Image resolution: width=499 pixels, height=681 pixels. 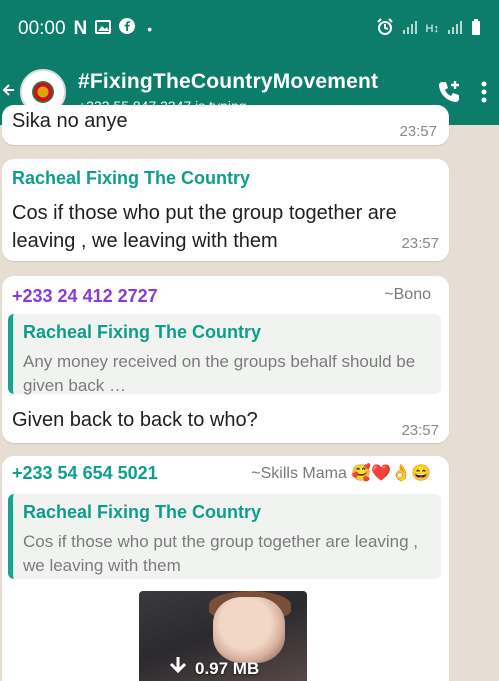 I want to click on more-options-icon, so click(x=484, y=92).